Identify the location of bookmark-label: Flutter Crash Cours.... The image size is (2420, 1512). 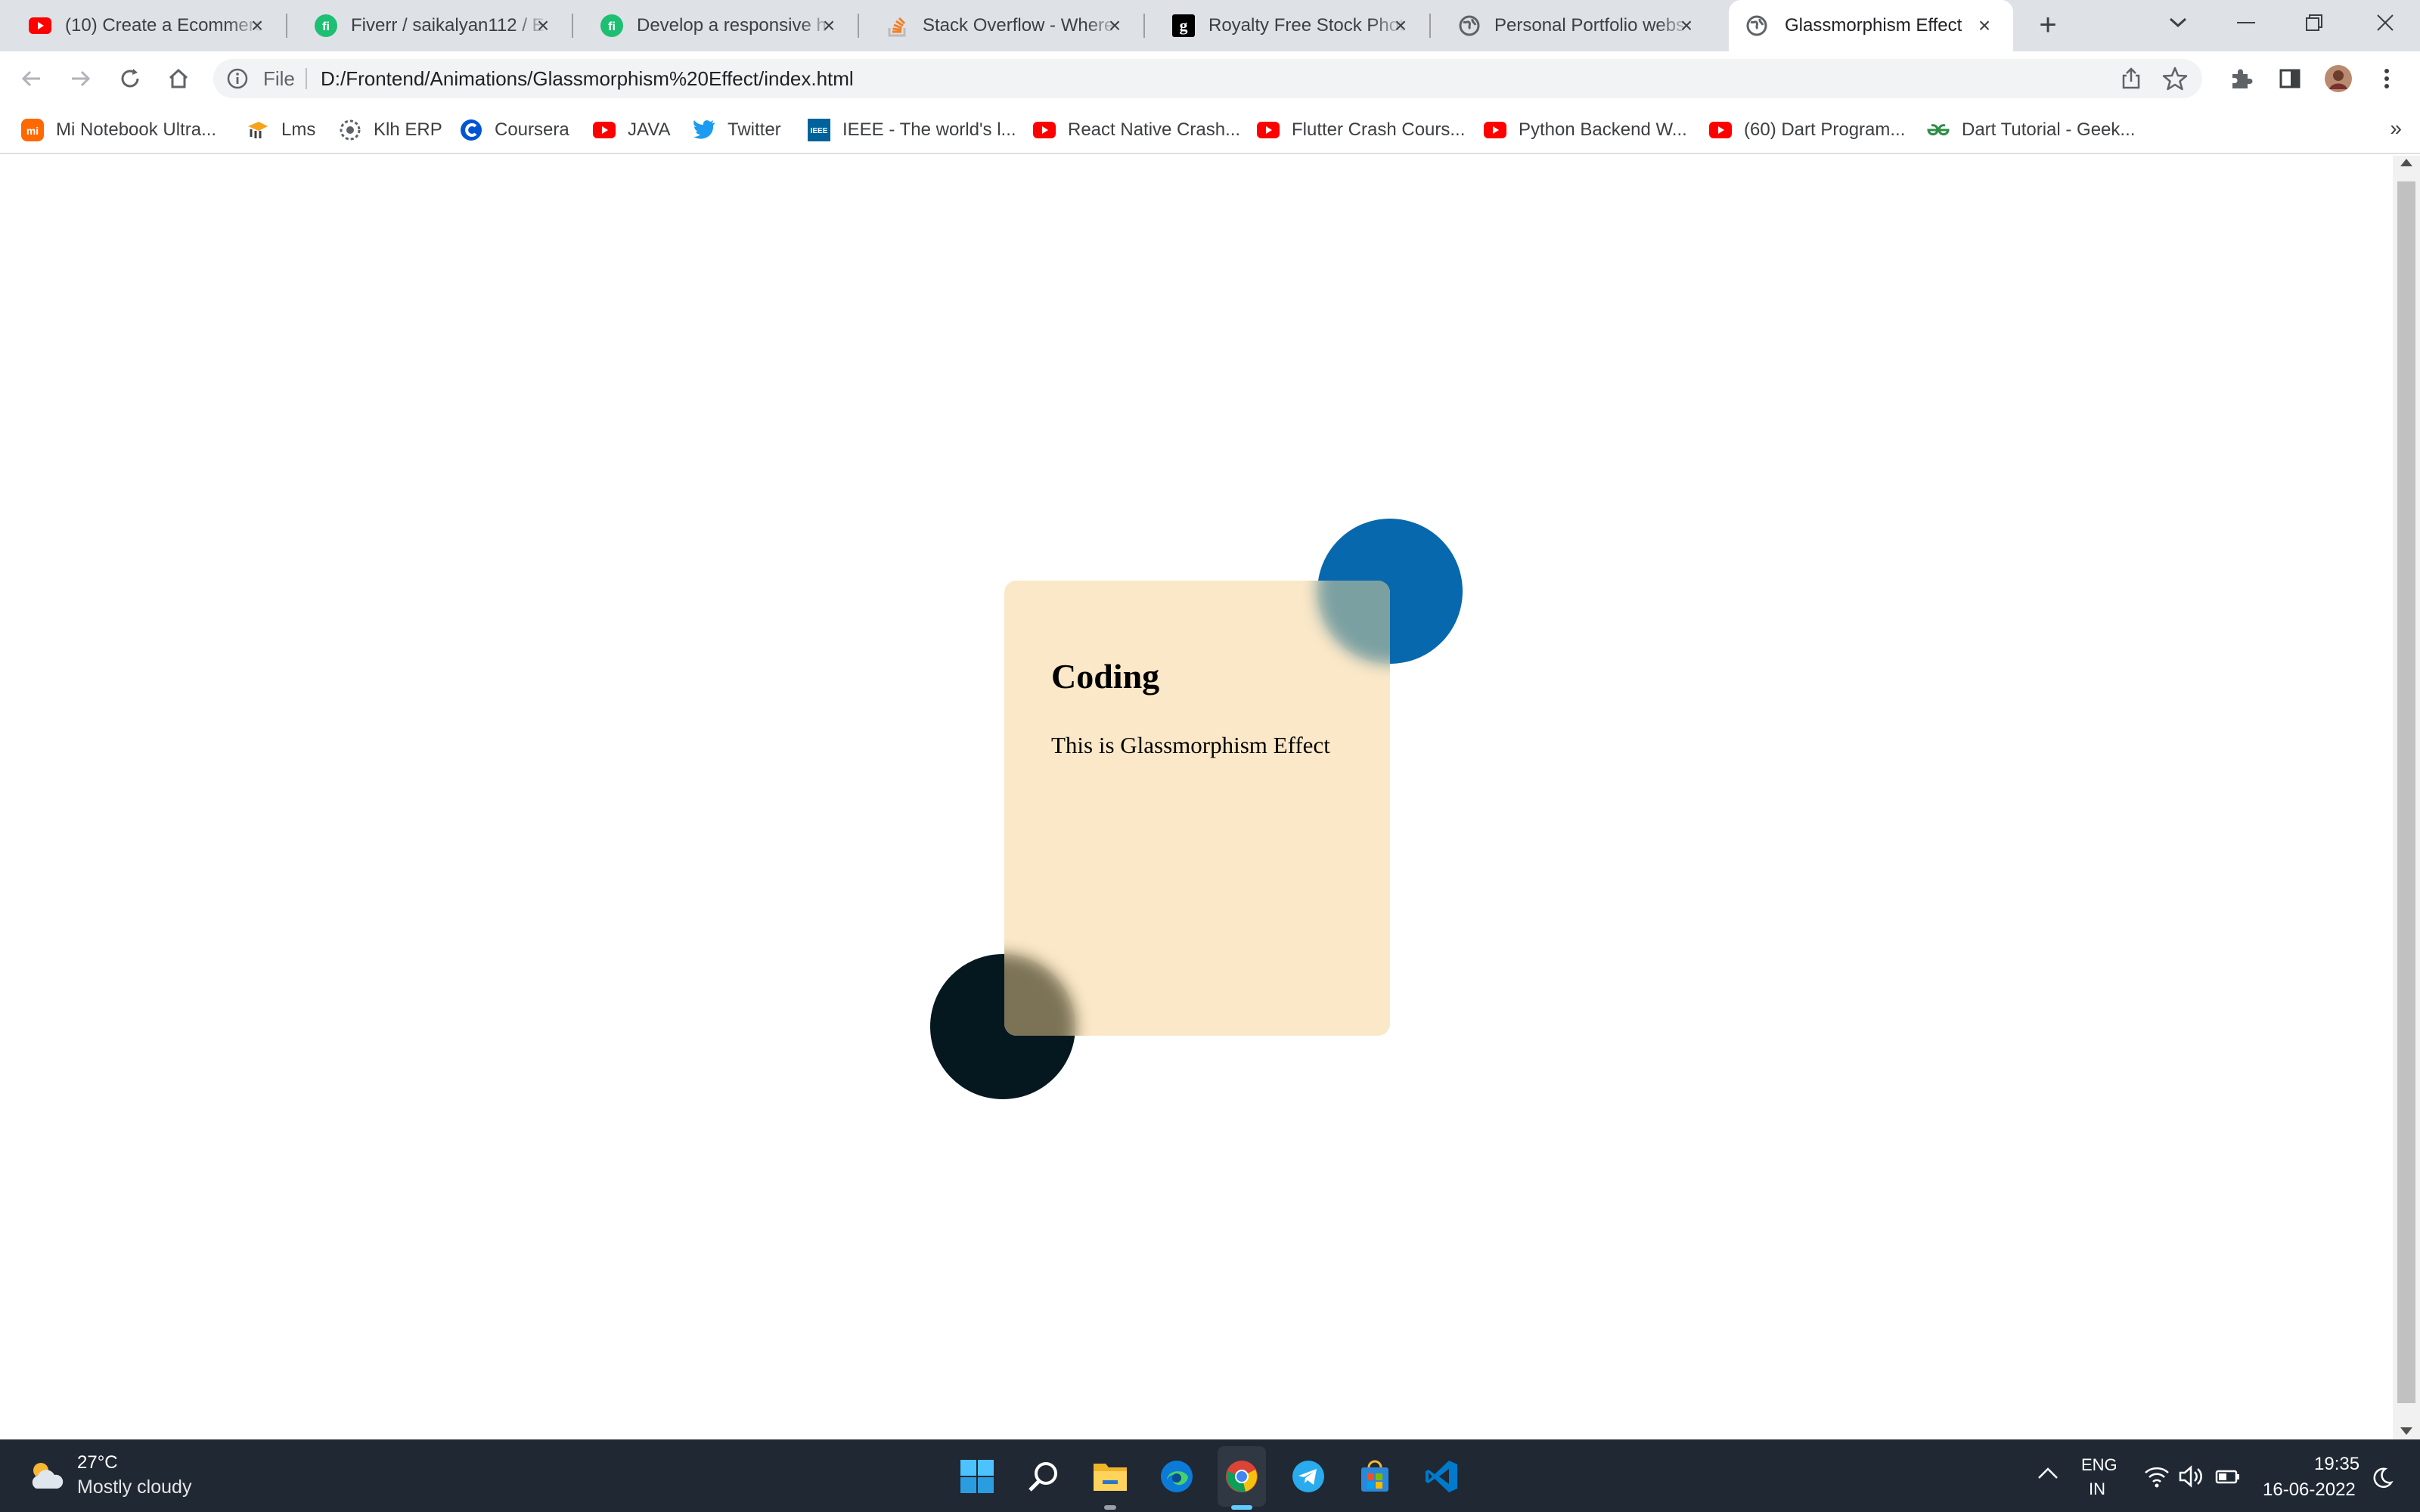
(1379, 129).